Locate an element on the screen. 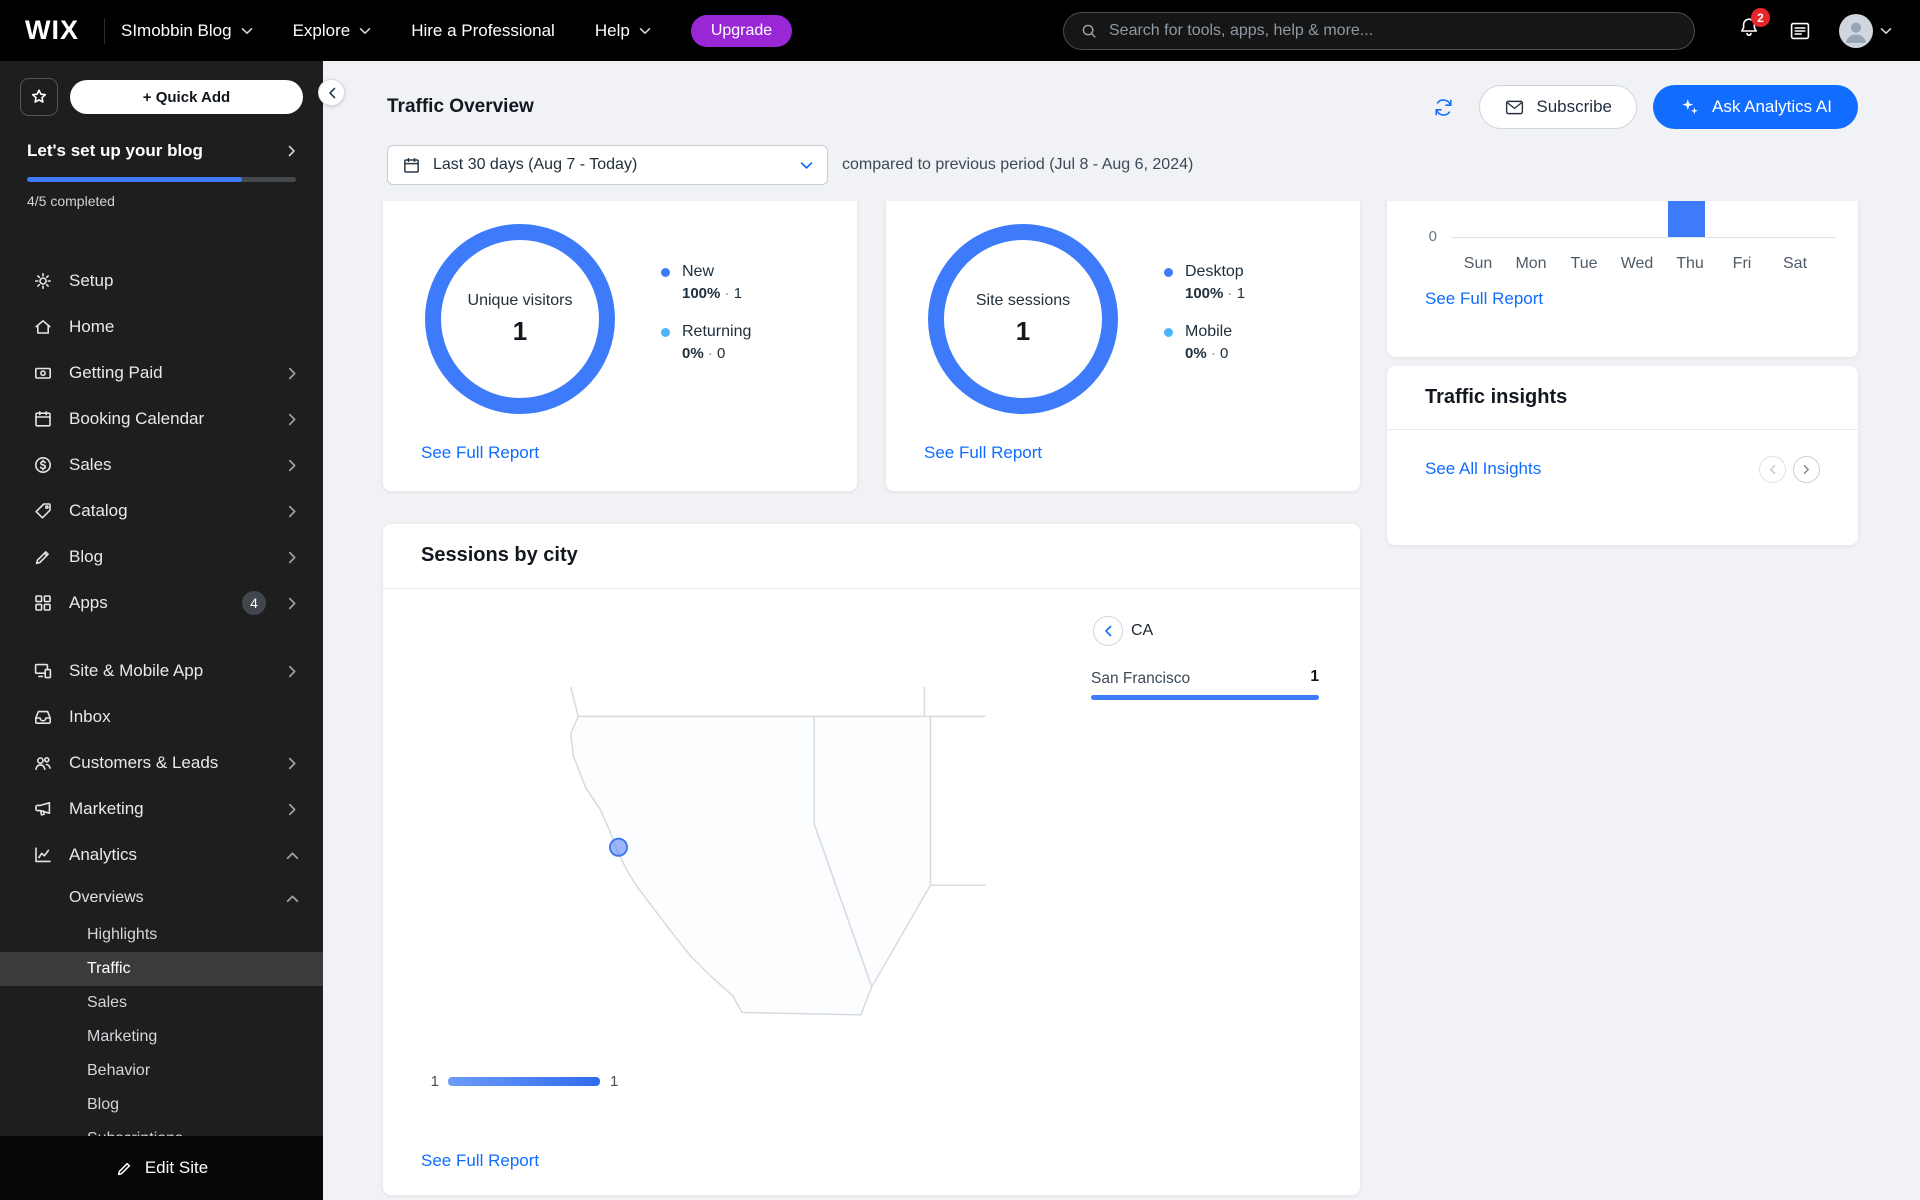  explore-menu: Explore is located at coordinates (332, 31).